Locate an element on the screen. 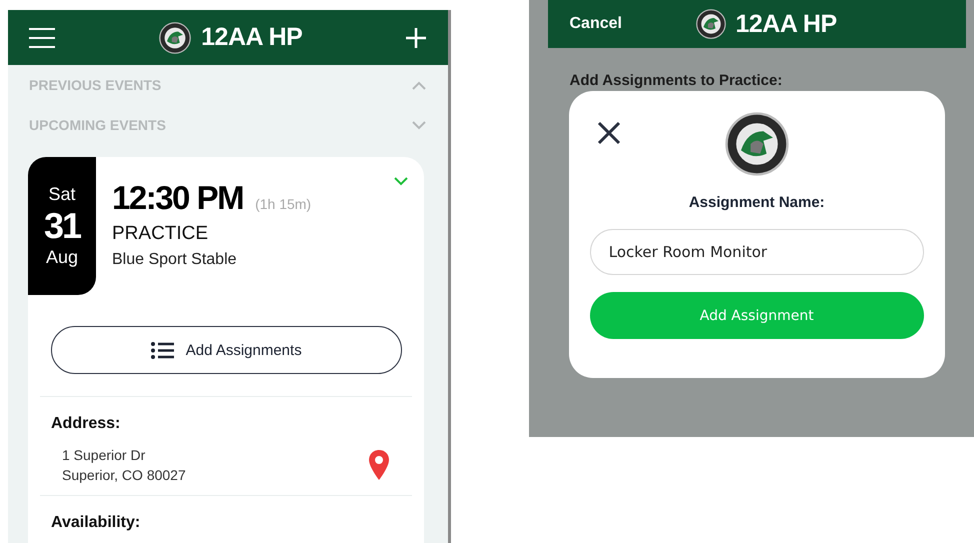  add-assignments-button: Add Assignments is located at coordinates (226, 350).